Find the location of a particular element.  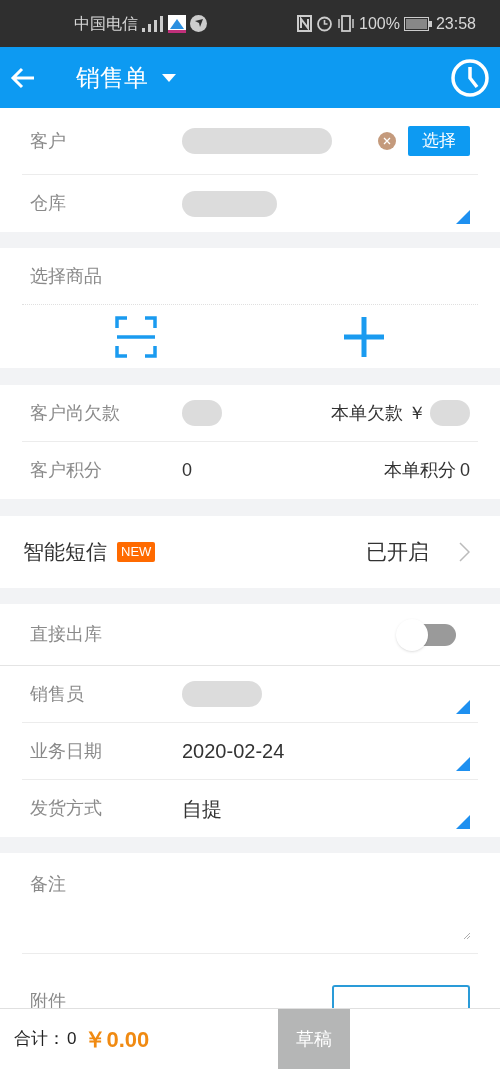

field-label: 直接出库 is located at coordinates (66, 634).